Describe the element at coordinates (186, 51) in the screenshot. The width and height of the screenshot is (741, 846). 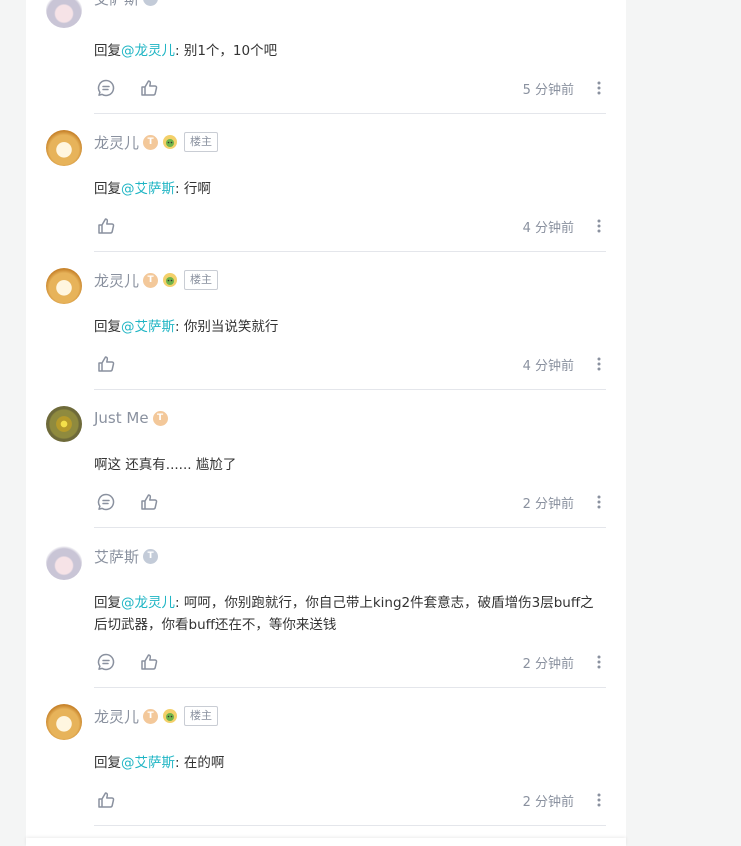
I see `comment-text: 回复@龙灵儿: 别1个，10个吧` at that location.